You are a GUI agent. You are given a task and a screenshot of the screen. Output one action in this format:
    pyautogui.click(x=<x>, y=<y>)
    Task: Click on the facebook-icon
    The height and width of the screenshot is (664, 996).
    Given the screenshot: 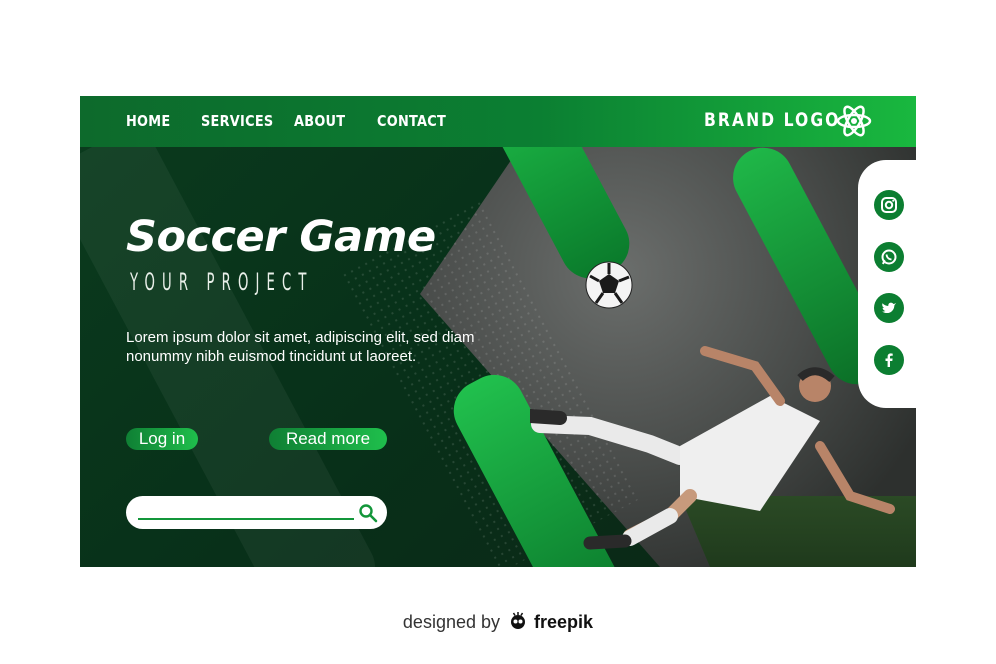 What is the action you would take?
    pyautogui.click(x=889, y=360)
    